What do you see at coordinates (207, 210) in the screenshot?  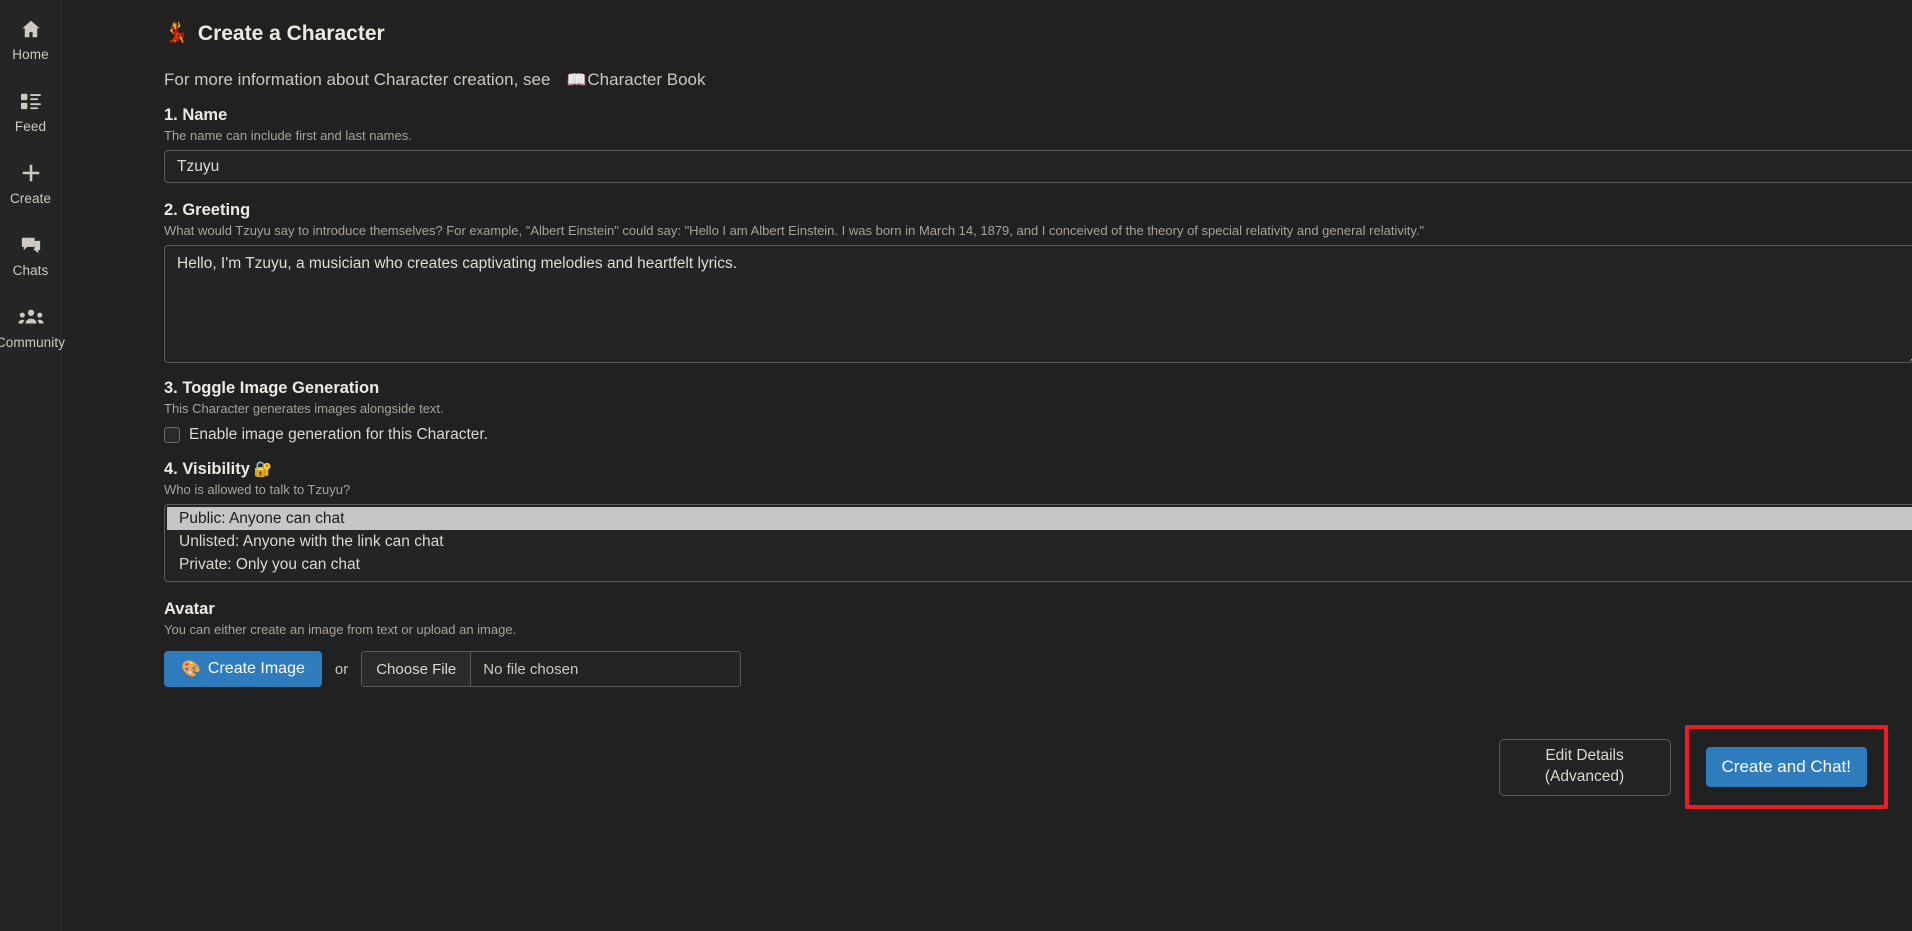 I see `section-greeting-title: 2. Greeting` at bounding box center [207, 210].